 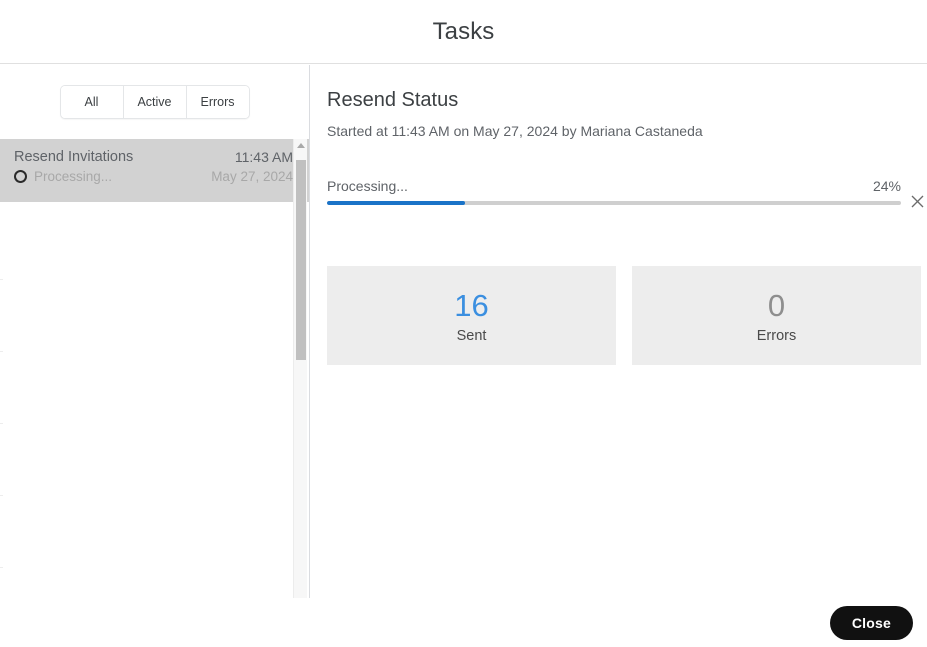 What do you see at coordinates (614, 186) in the screenshot?
I see `progress-labels: Processing... 24%` at bounding box center [614, 186].